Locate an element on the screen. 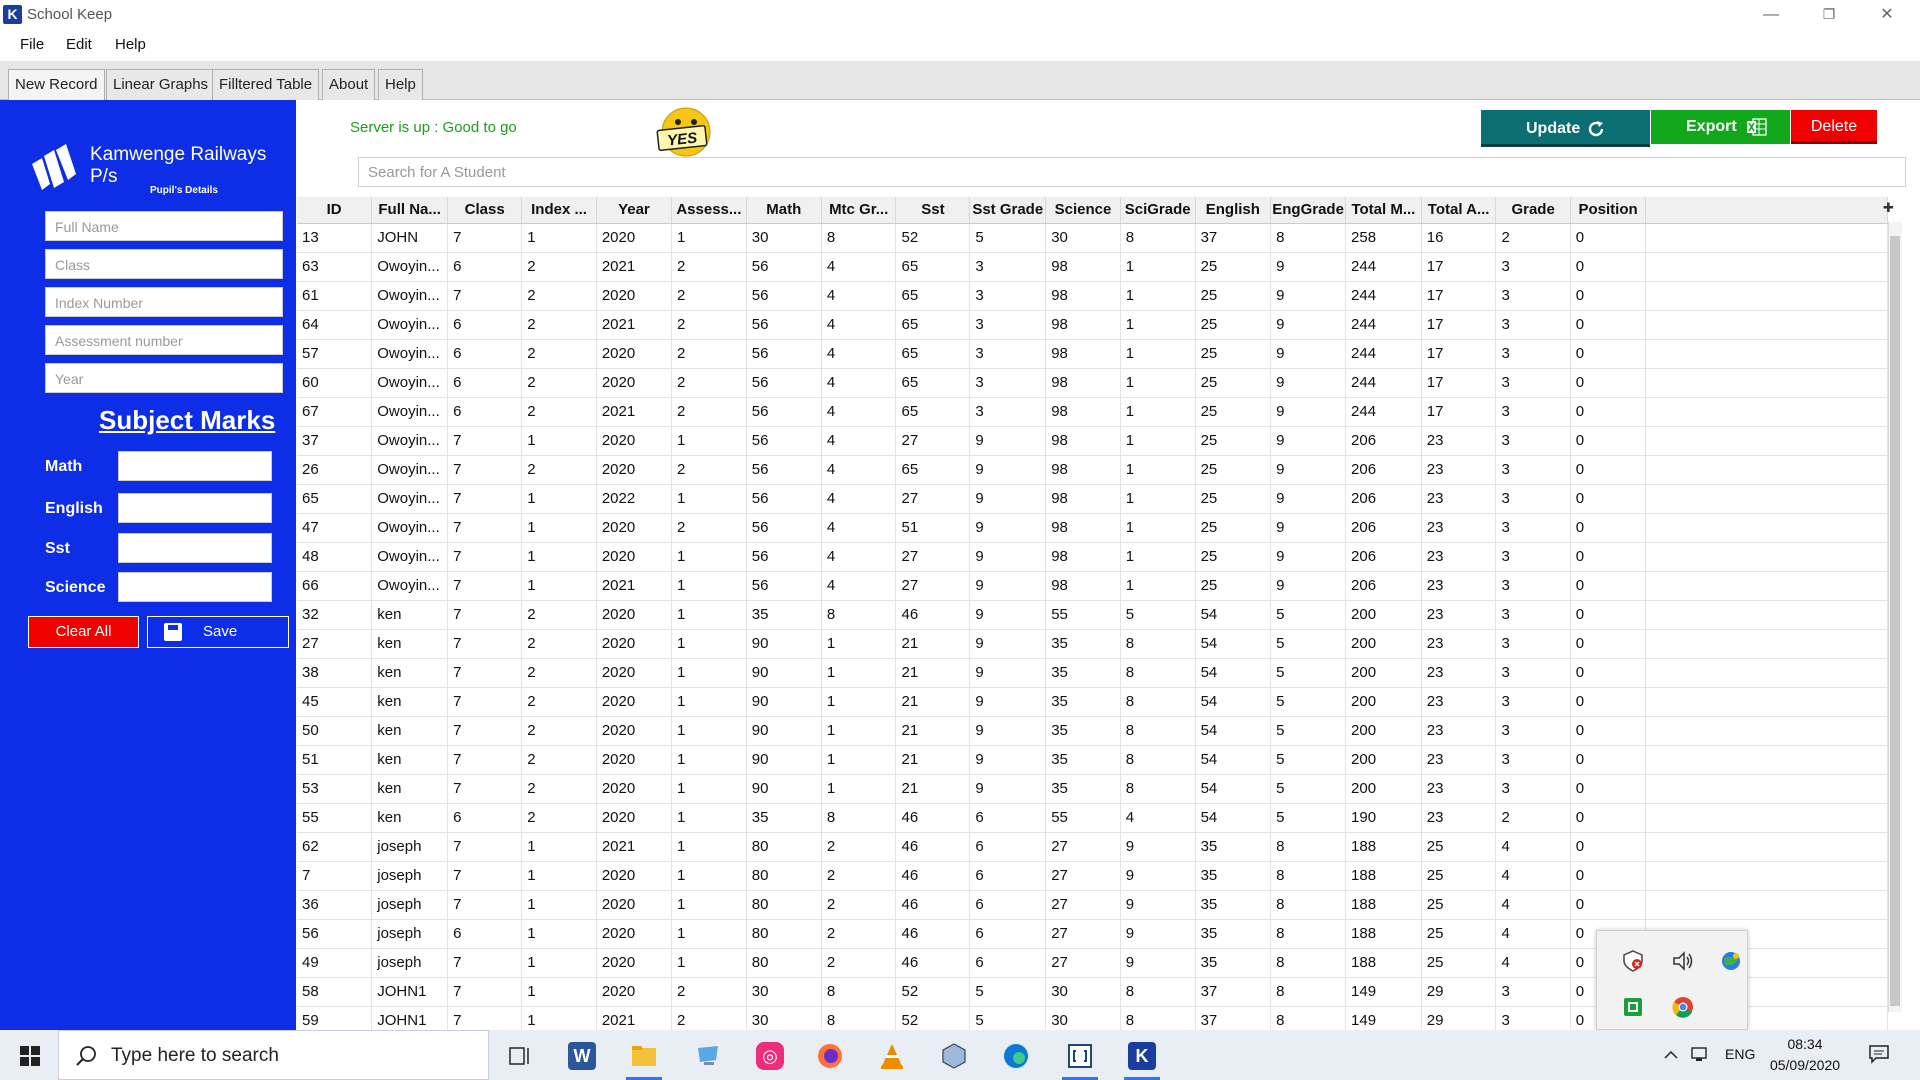 The height and width of the screenshot is (1080, 1920). table-cell: 188 is located at coordinates (1383, 876).